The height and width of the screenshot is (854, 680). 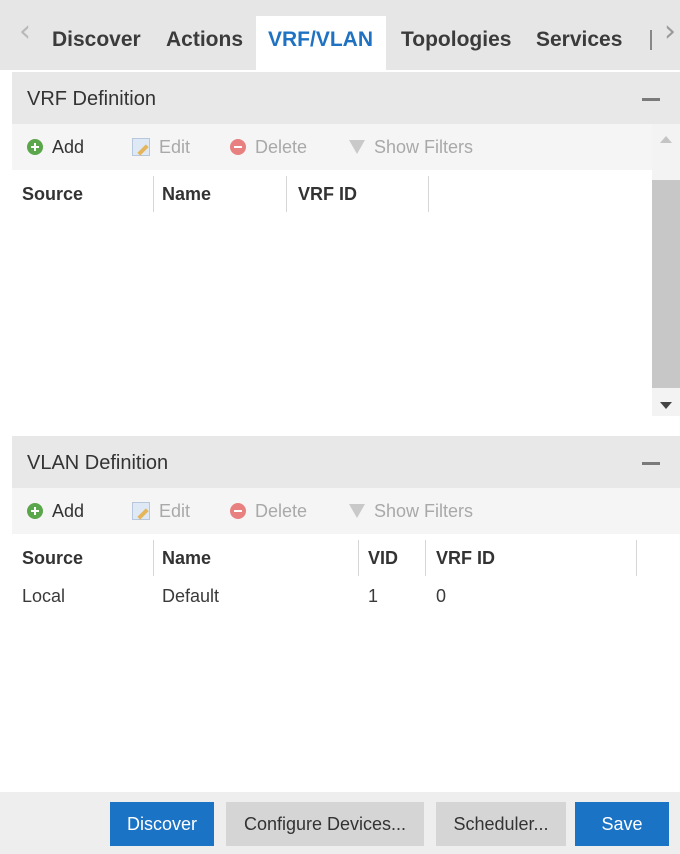 I want to click on vrf-col-source: Source, so click(x=47, y=194).